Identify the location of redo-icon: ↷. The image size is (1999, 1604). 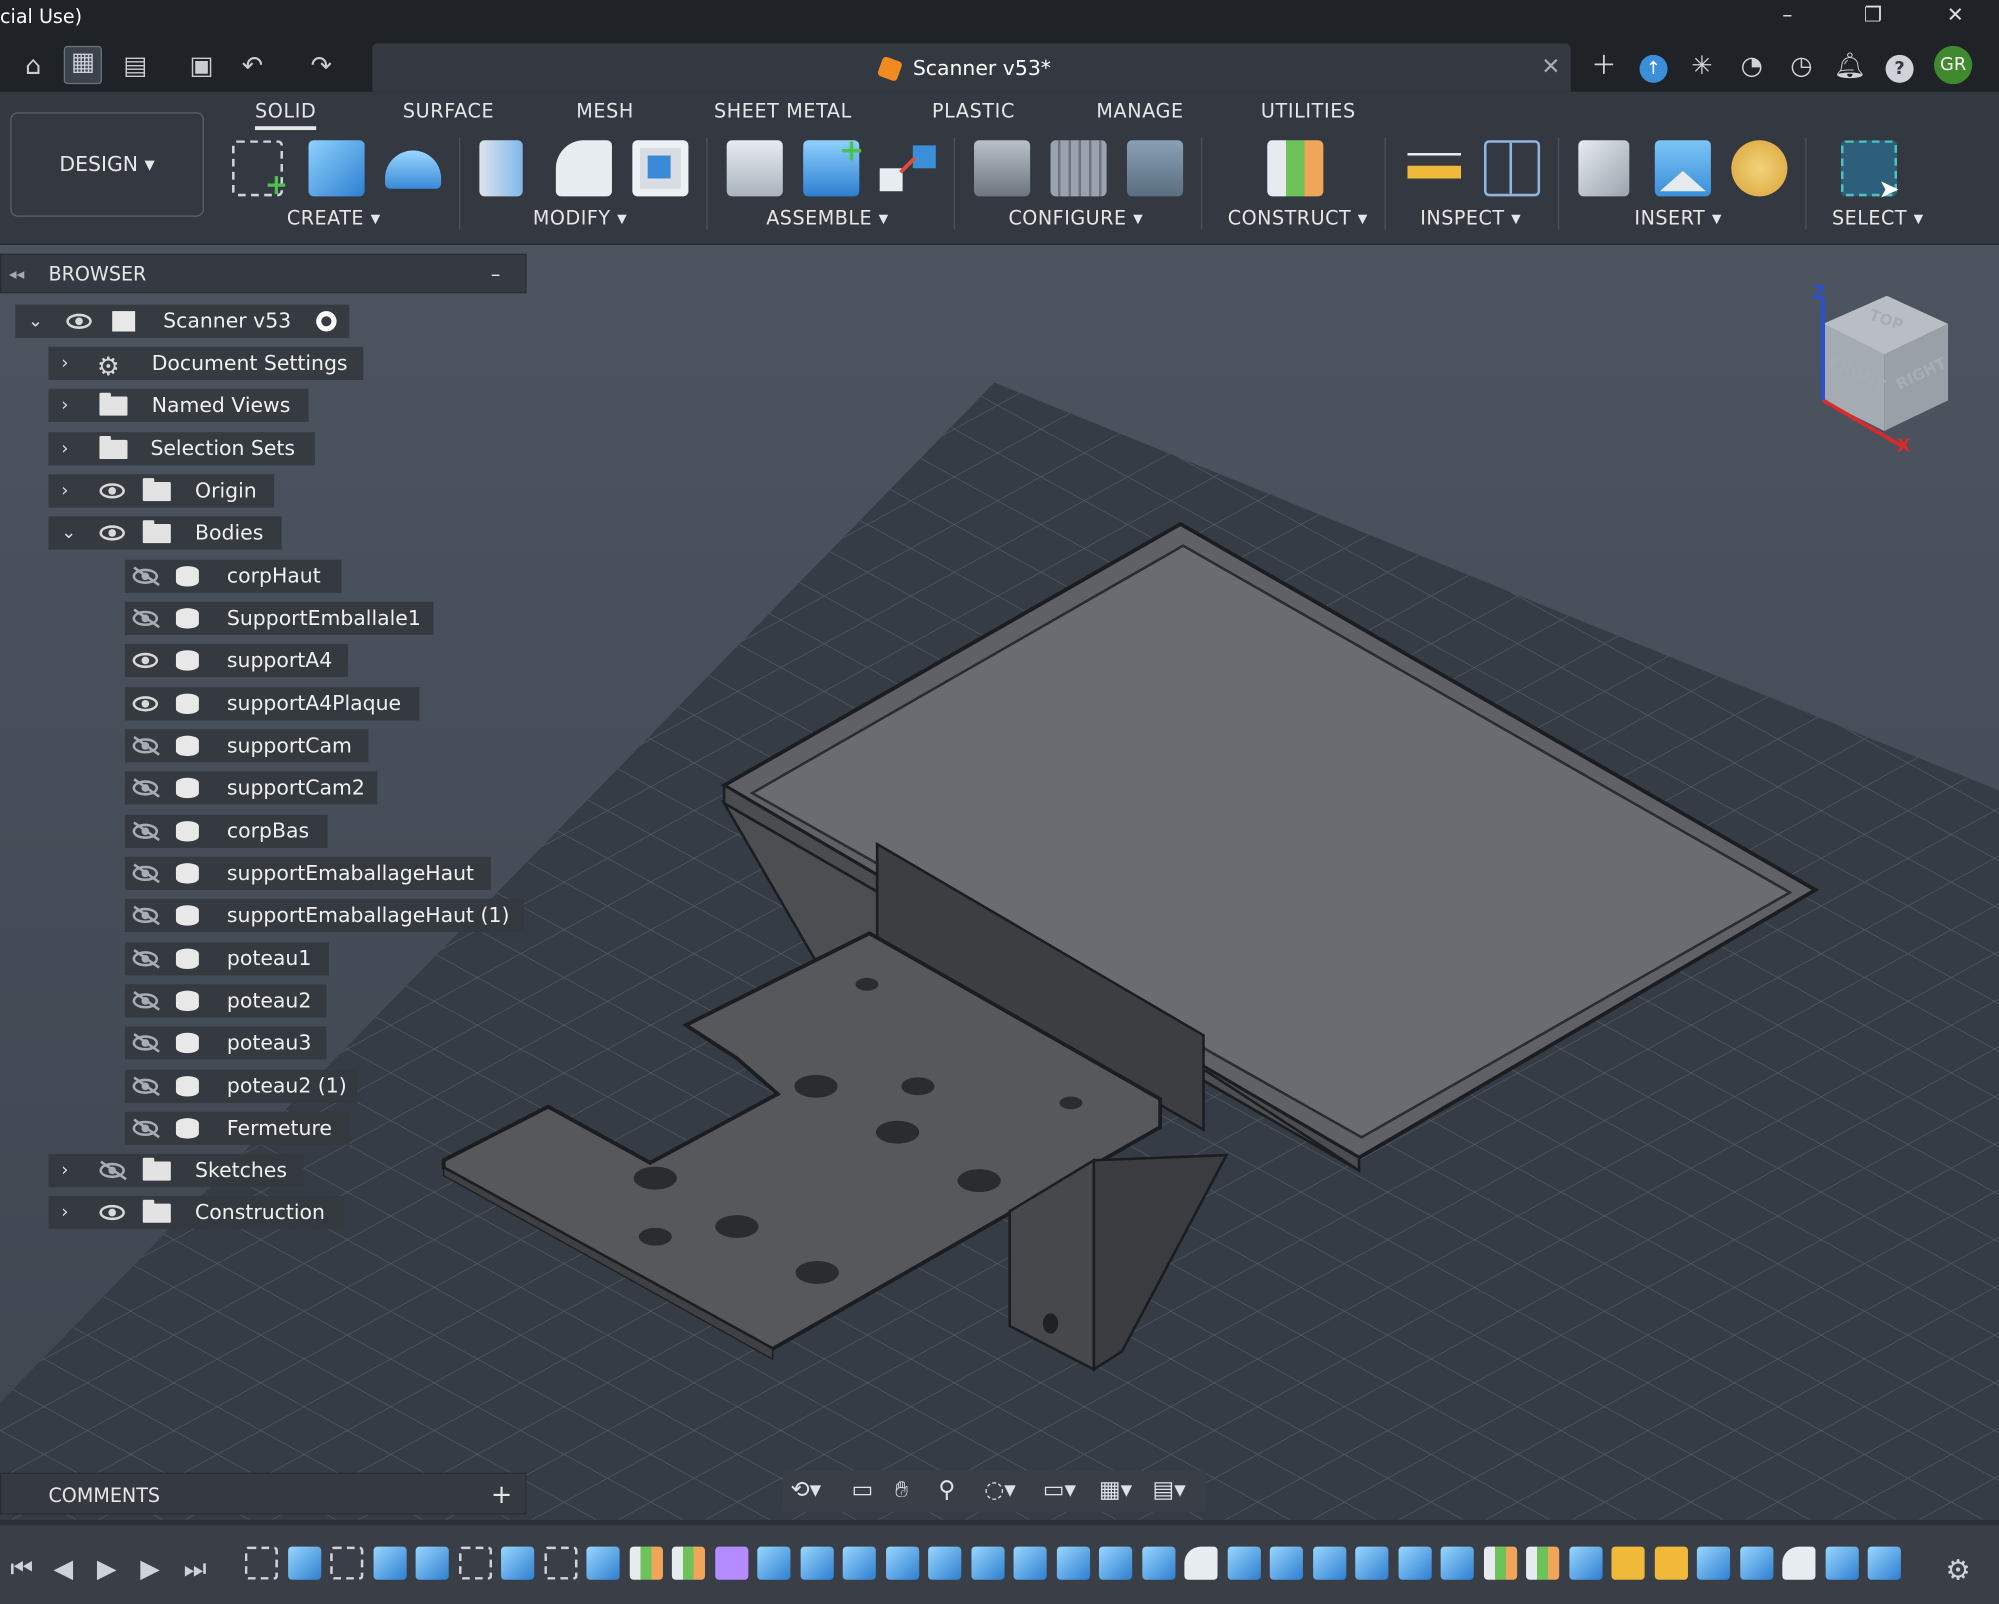
(321, 65).